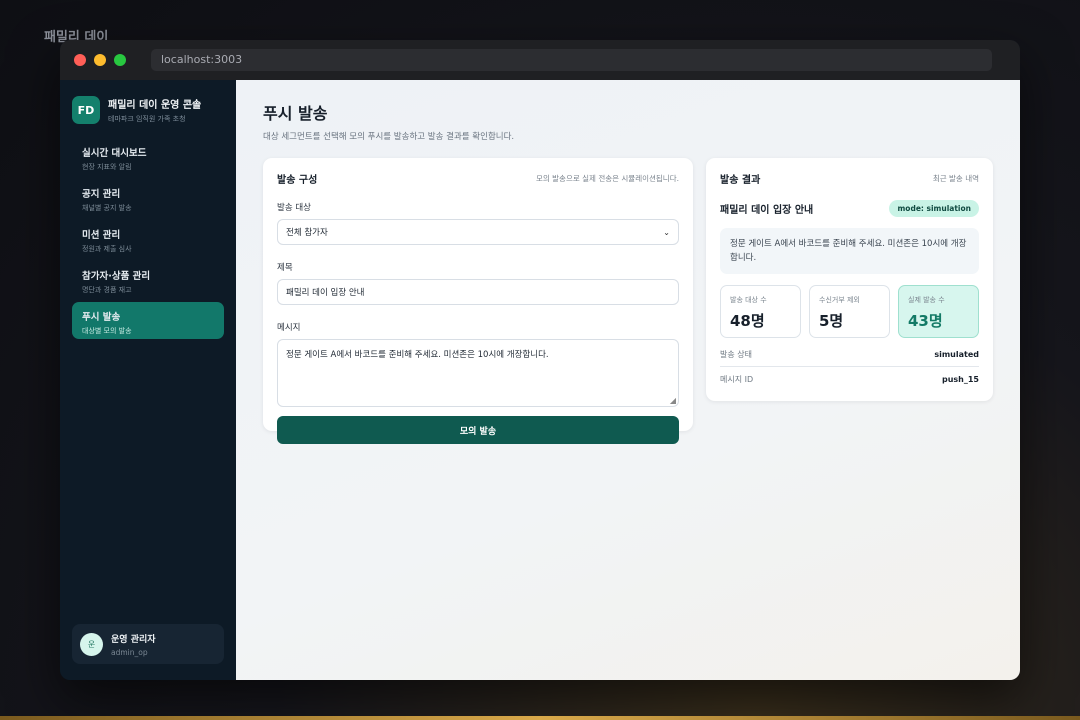 The image size is (1080, 720). Describe the element at coordinates (101, 317) in the screenshot. I see `sidebar-item-label: 푸시 발송` at that location.